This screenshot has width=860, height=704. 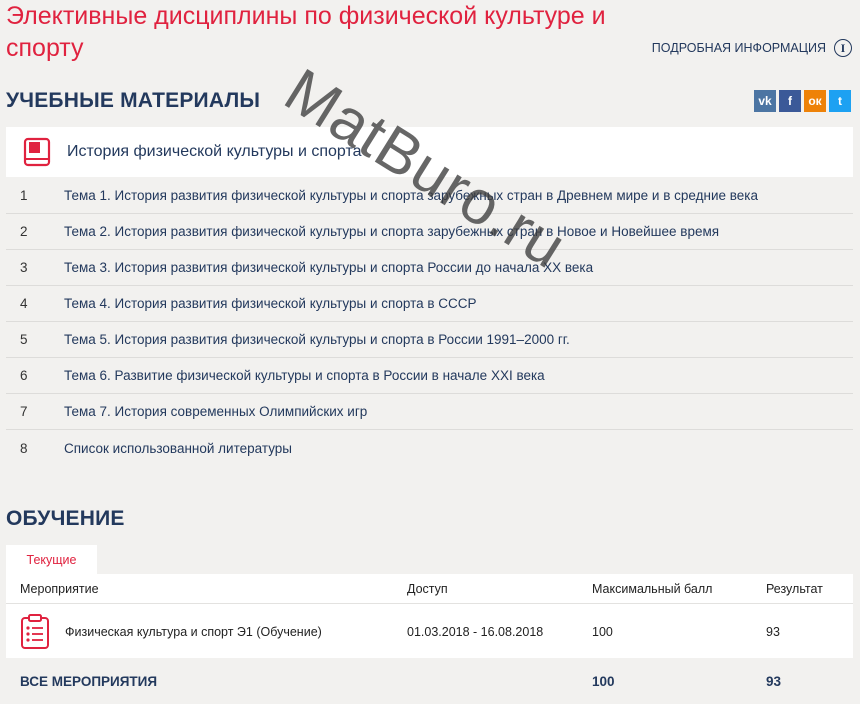 I want to click on course-header: История физической культуры и спорта, so click(x=429, y=152).